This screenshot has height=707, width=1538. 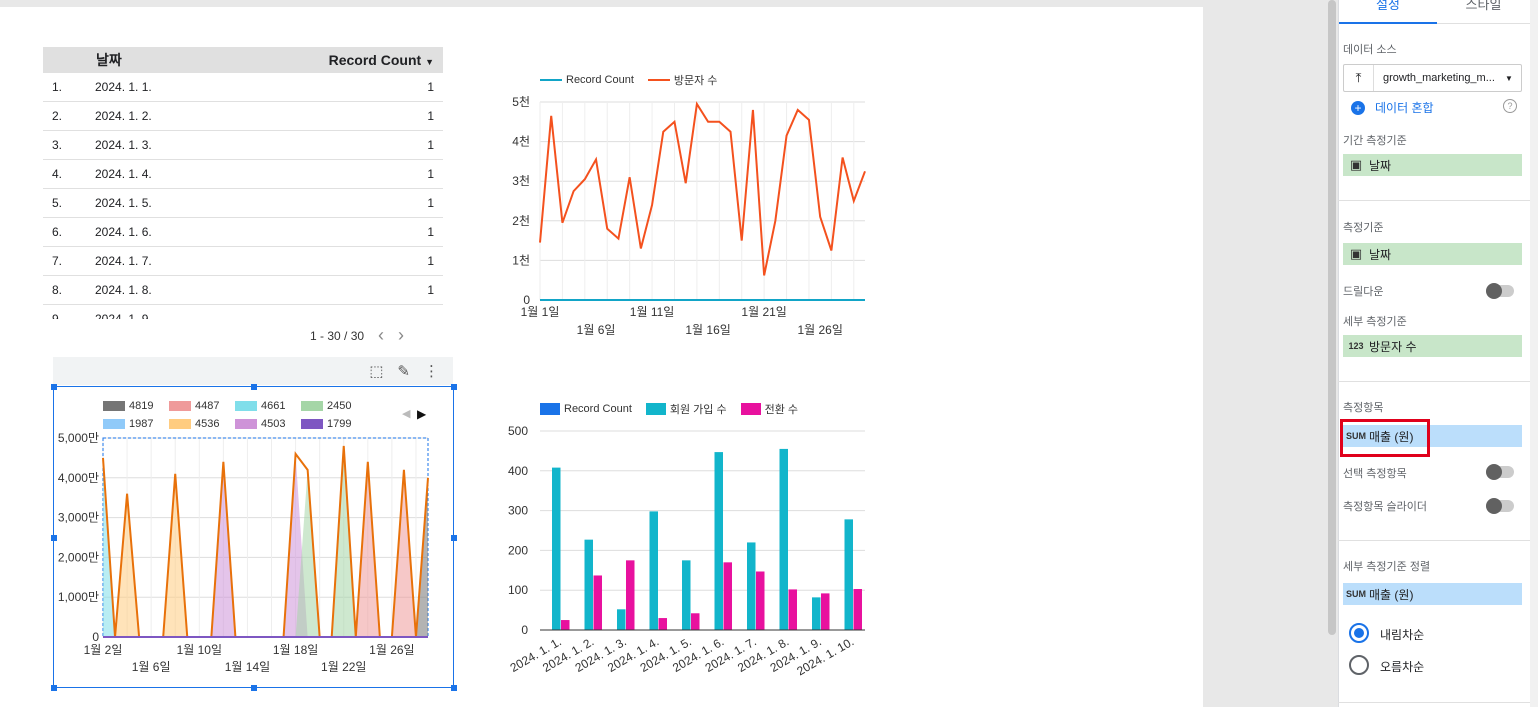 I want to click on col-date-header: 날짜, so click(x=189, y=60).